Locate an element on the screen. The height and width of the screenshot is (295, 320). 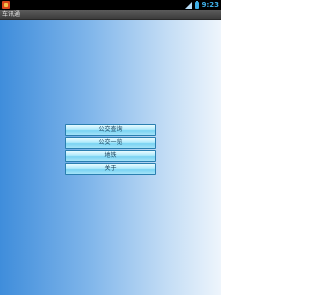
menu-button-label: 关于 is located at coordinates (110, 168).